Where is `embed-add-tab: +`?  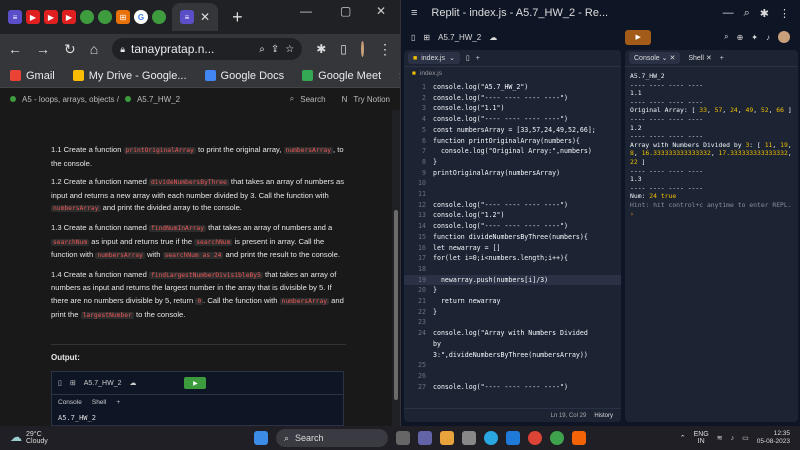 embed-add-tab: + is located at coordinates (118, 402).